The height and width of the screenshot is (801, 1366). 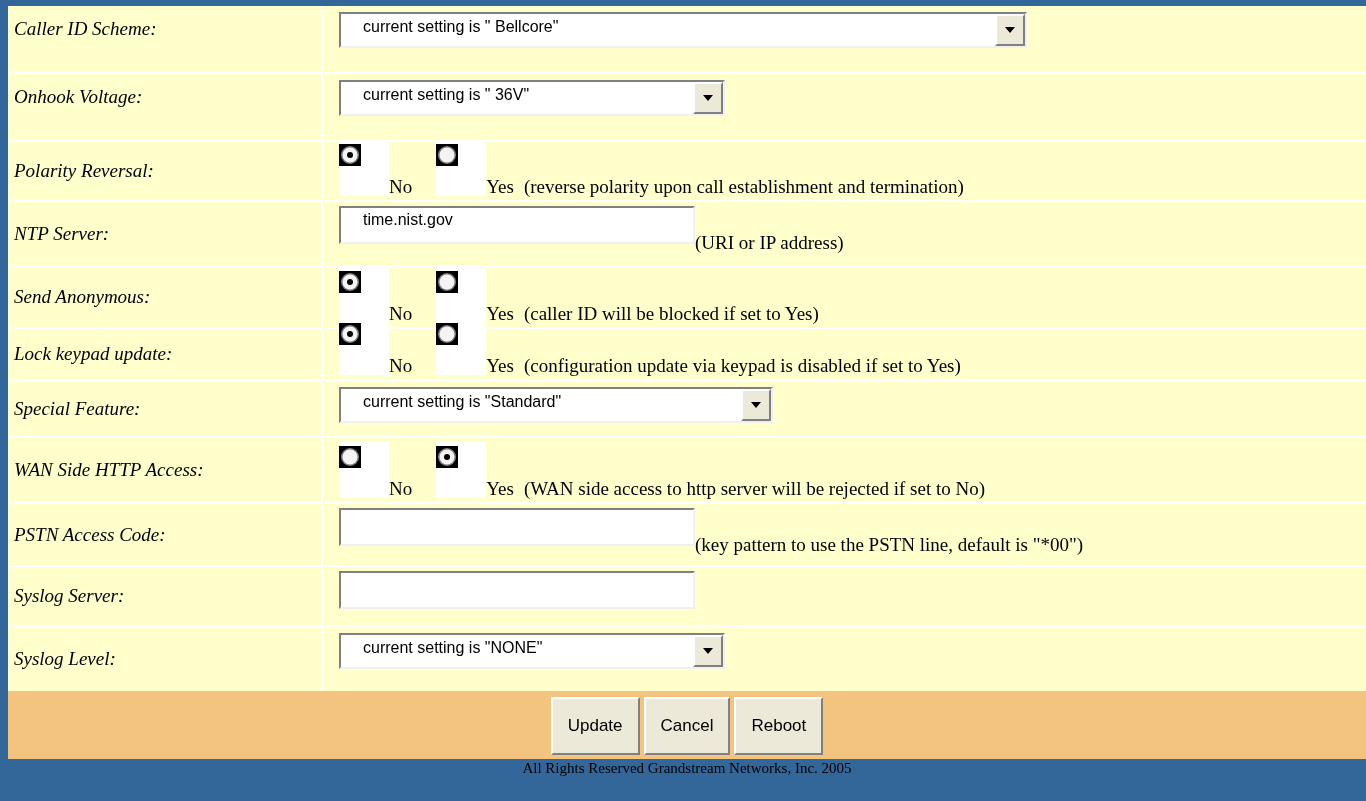 I want to click on field-label: Polarity Reversal:, so click(x=84, y=171).